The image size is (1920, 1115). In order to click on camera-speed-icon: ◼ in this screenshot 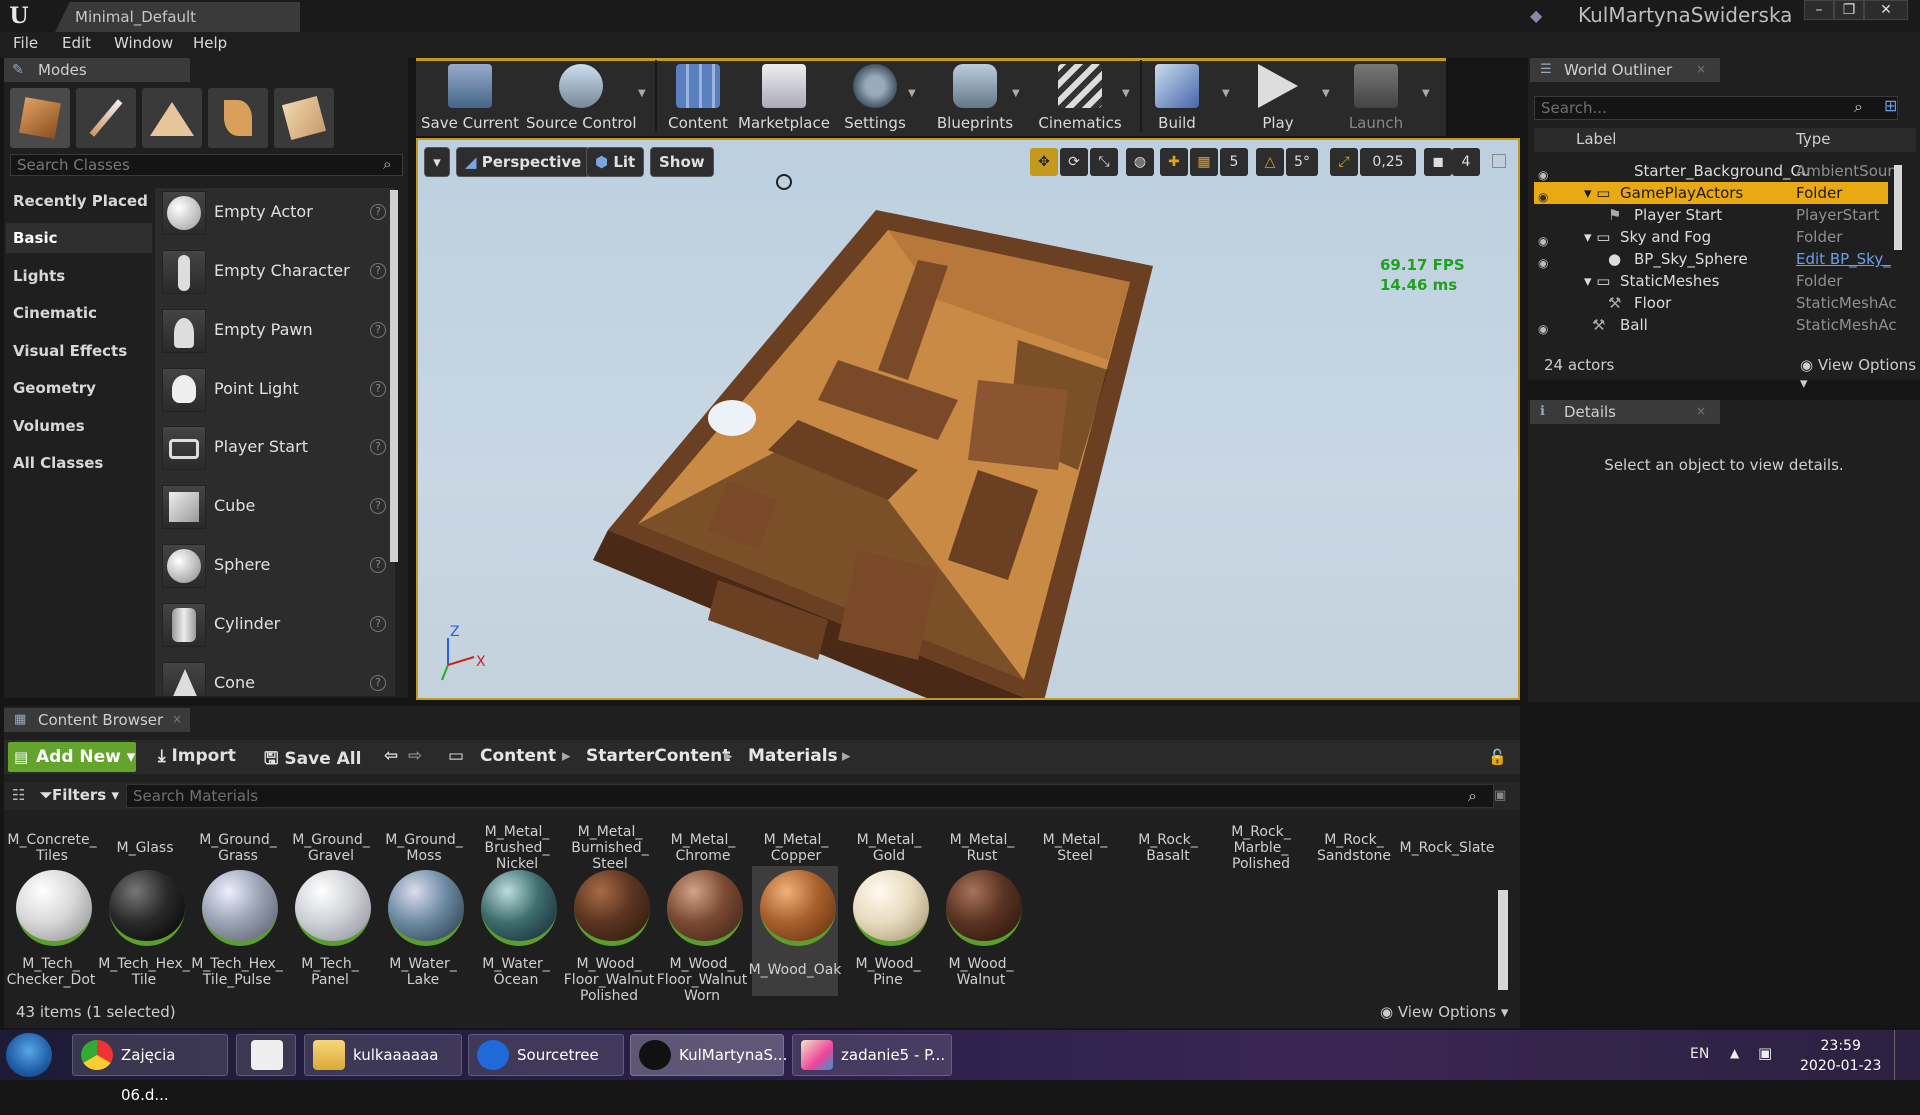, I will do `click(1438, 162)`.